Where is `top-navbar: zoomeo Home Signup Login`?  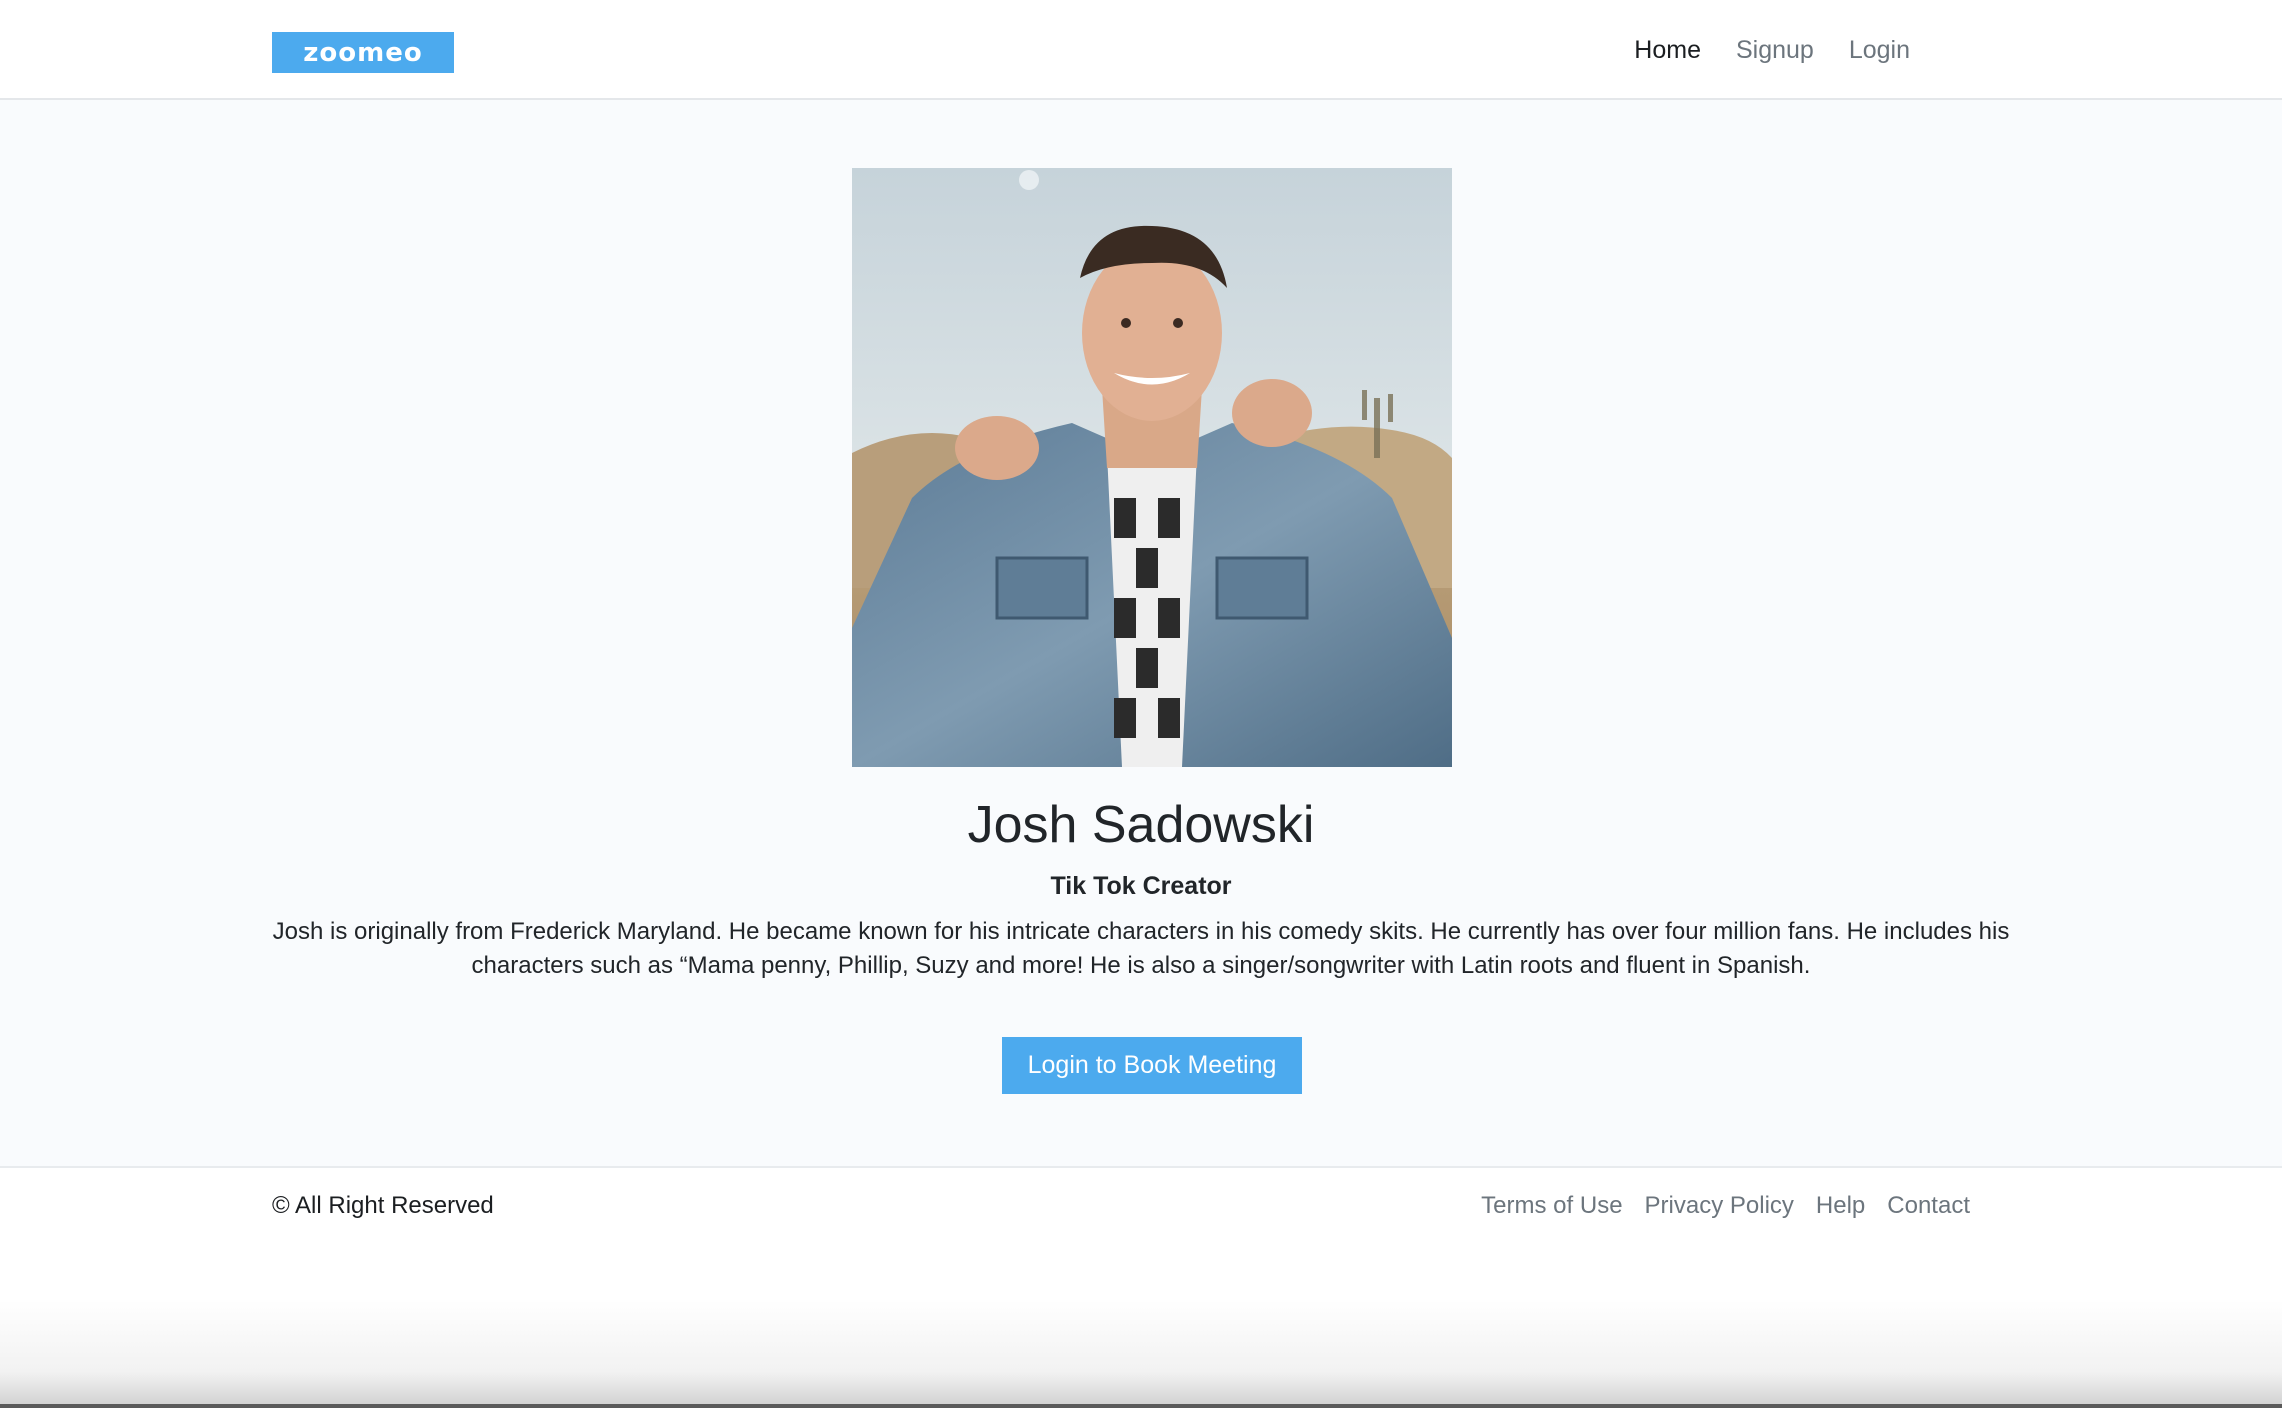 top-navbar: zoomeo Home Signup Login is located at coordinates (1141, 50).